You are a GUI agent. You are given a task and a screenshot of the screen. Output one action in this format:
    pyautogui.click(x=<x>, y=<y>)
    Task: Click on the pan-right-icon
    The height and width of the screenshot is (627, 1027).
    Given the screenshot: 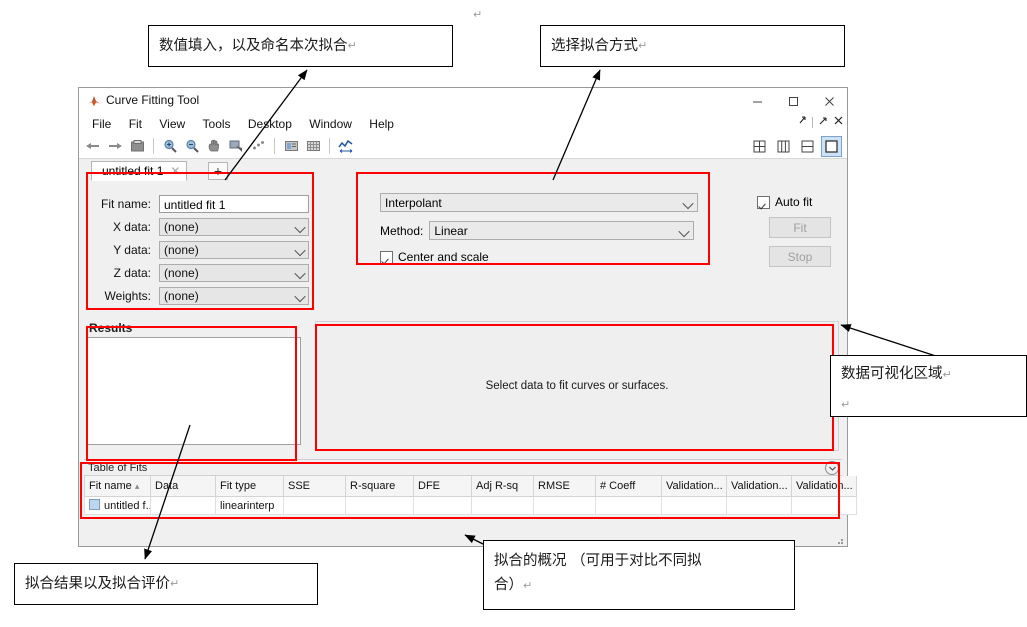 What is the action you would take?
    pyautogui.click(x=115, y=146)
    